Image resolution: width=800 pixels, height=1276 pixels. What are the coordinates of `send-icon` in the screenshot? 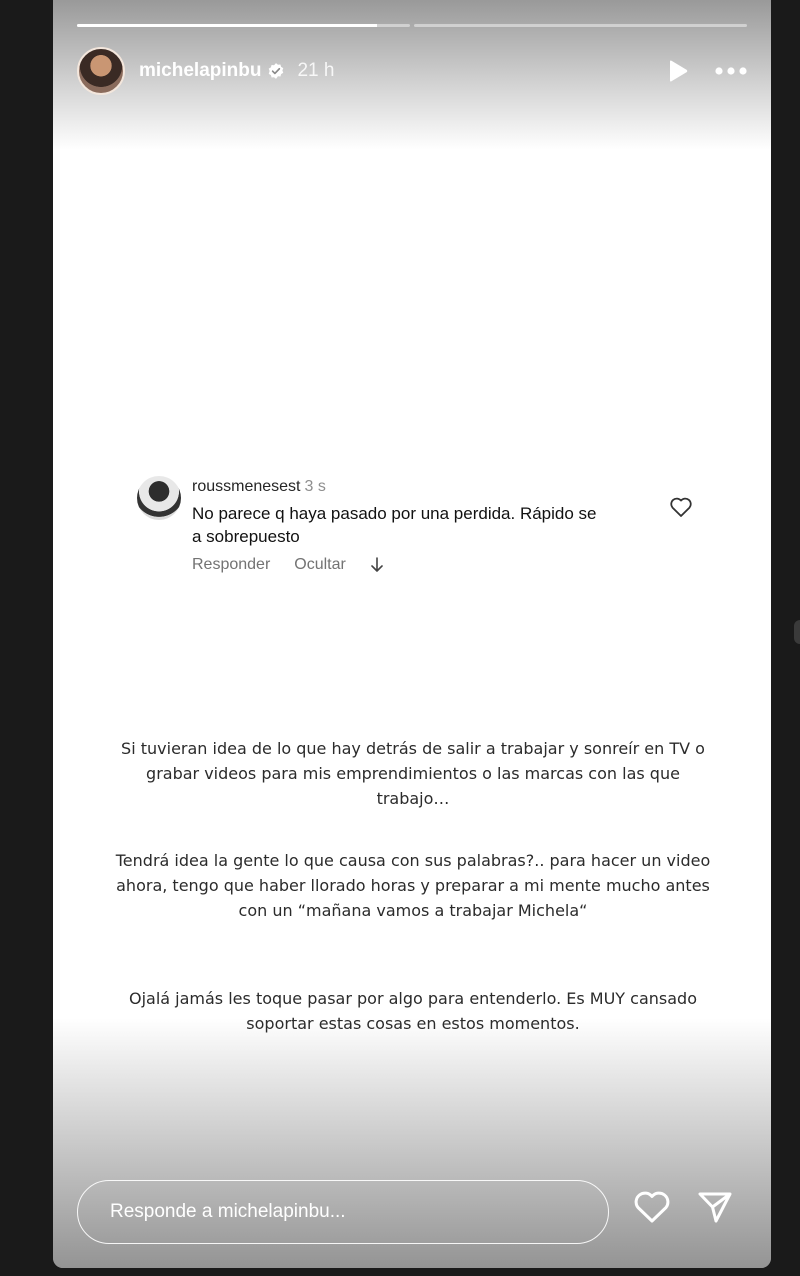 It's located at (715, 1207).